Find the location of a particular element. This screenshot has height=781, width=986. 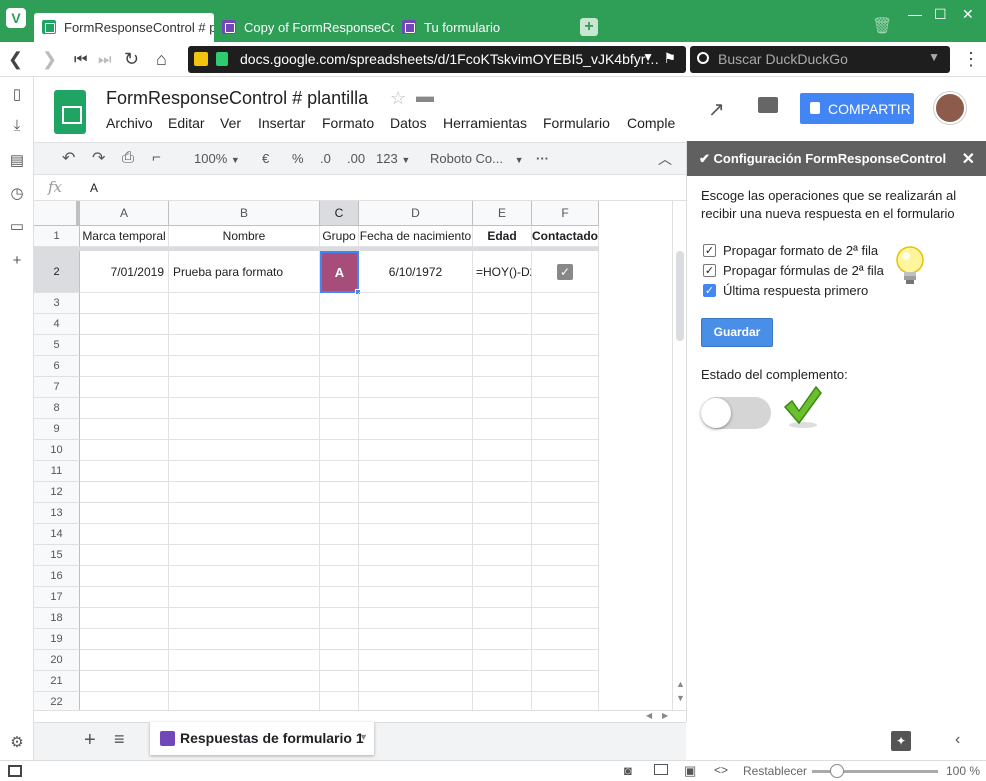

sheets-logo-icon is located at coordinates (70, 112).